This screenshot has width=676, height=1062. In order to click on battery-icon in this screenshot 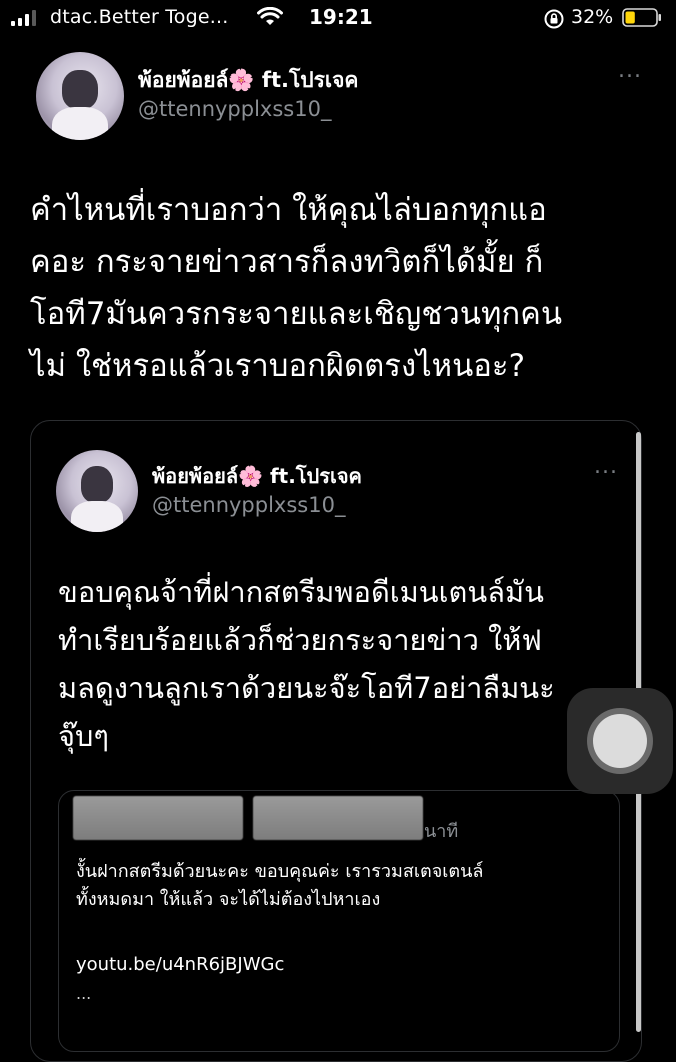, I will do `click(641, 17)`.